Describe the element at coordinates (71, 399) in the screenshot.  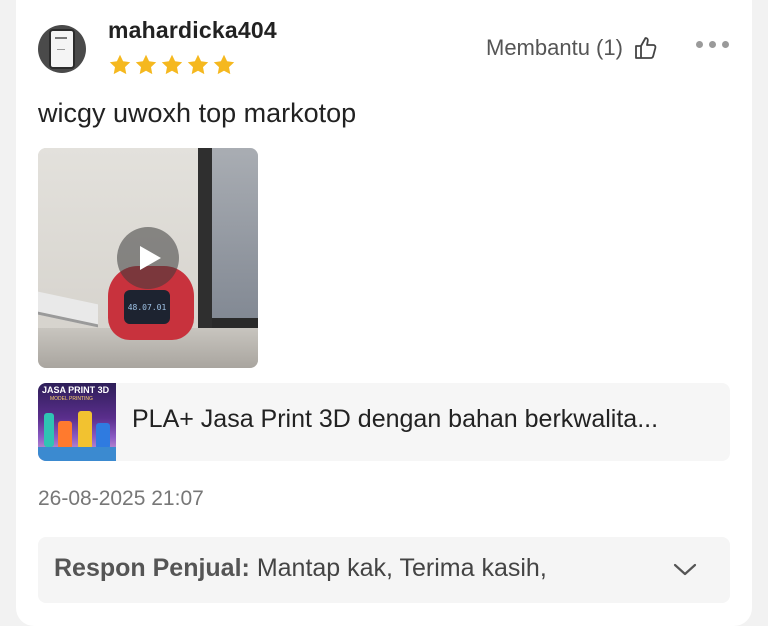
I see `product-thumbnail-subtitle: MODEL PRINTING` at that location.